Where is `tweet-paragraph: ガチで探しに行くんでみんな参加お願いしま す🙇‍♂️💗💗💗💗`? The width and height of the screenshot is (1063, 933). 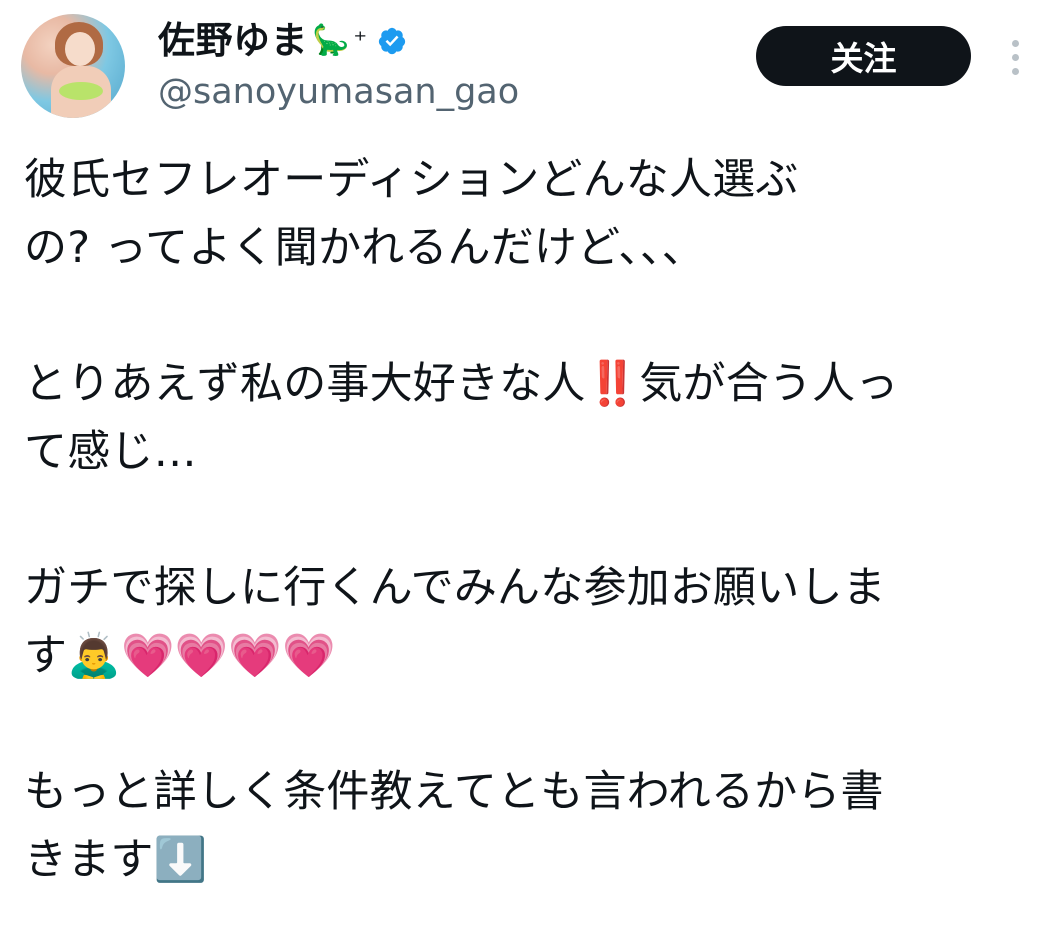 tweet-paragraph: ガチで探しに行くんでみんな参加お願いしま す🙇‍♂️💗💗💗💗 is located at coordinates (534, 622).